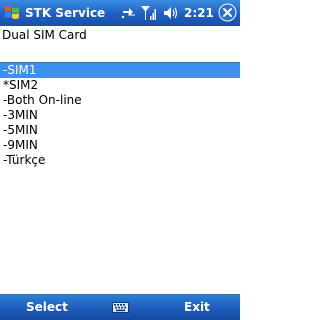  Describe the element at coordinates (12, 13) in the screenshot. I see `start-flag-icon` at that location.